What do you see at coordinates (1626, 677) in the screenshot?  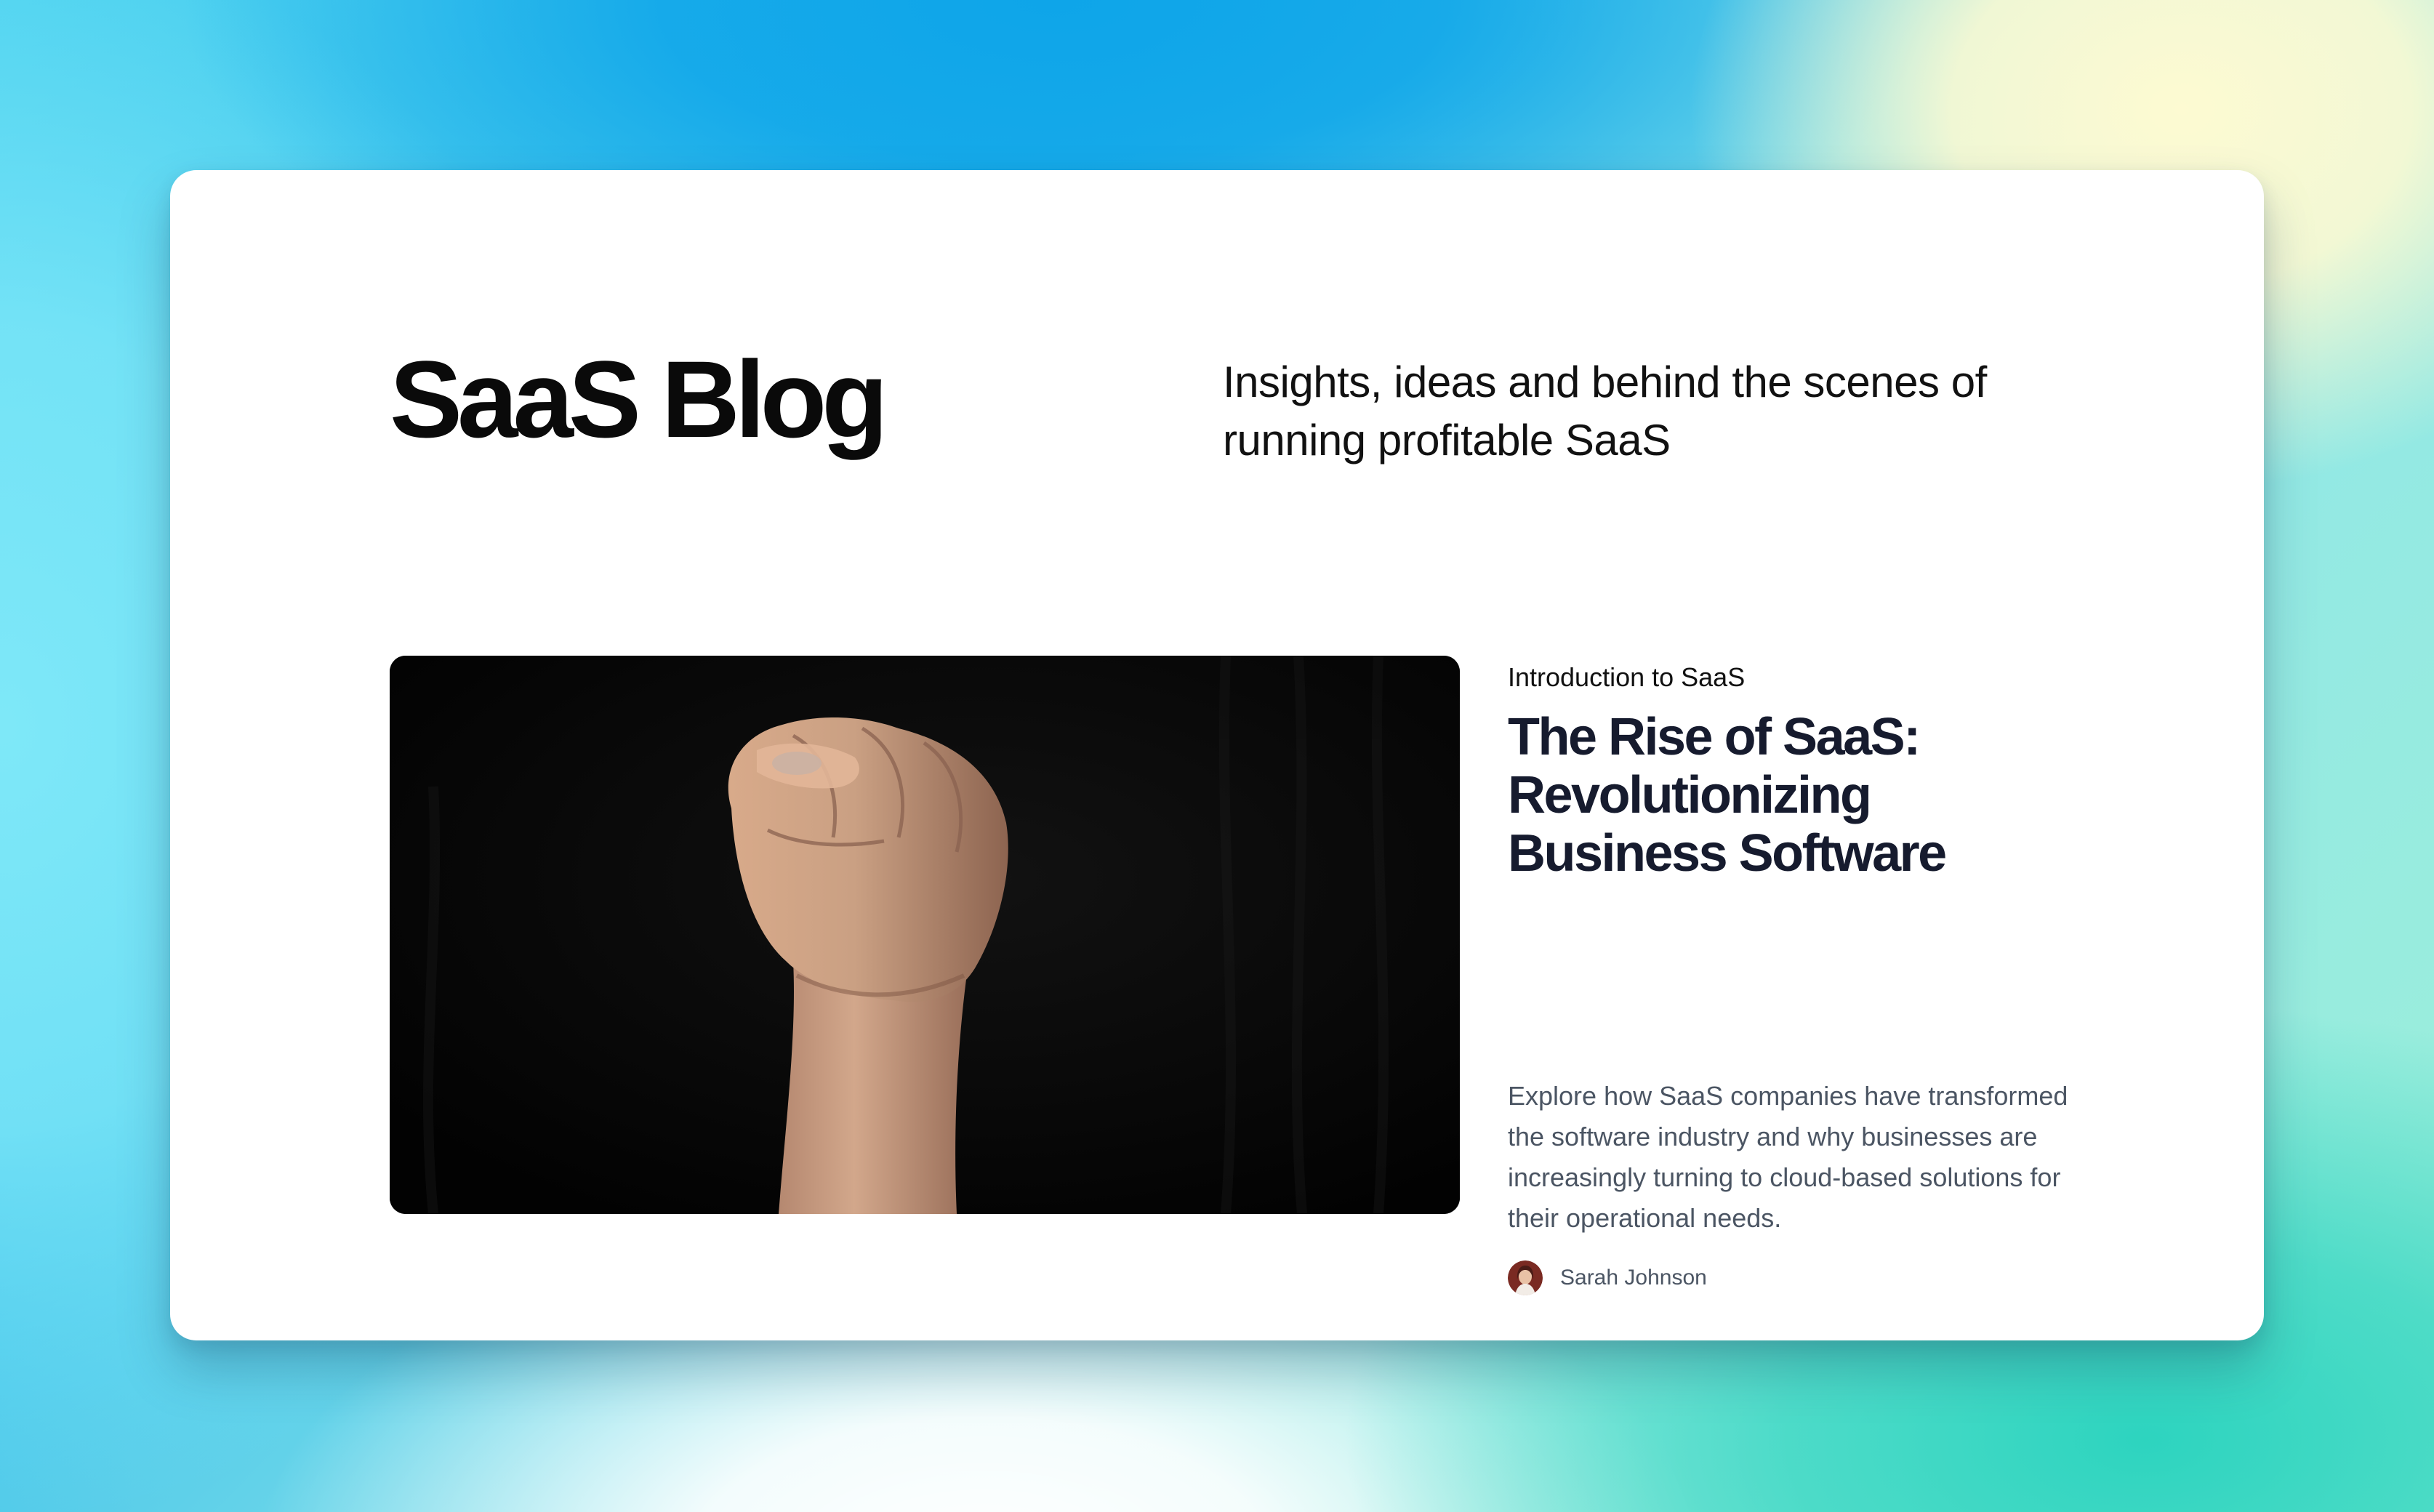 I see `post-category: Introduction to SaaS` at bounding box center [1626, 677].